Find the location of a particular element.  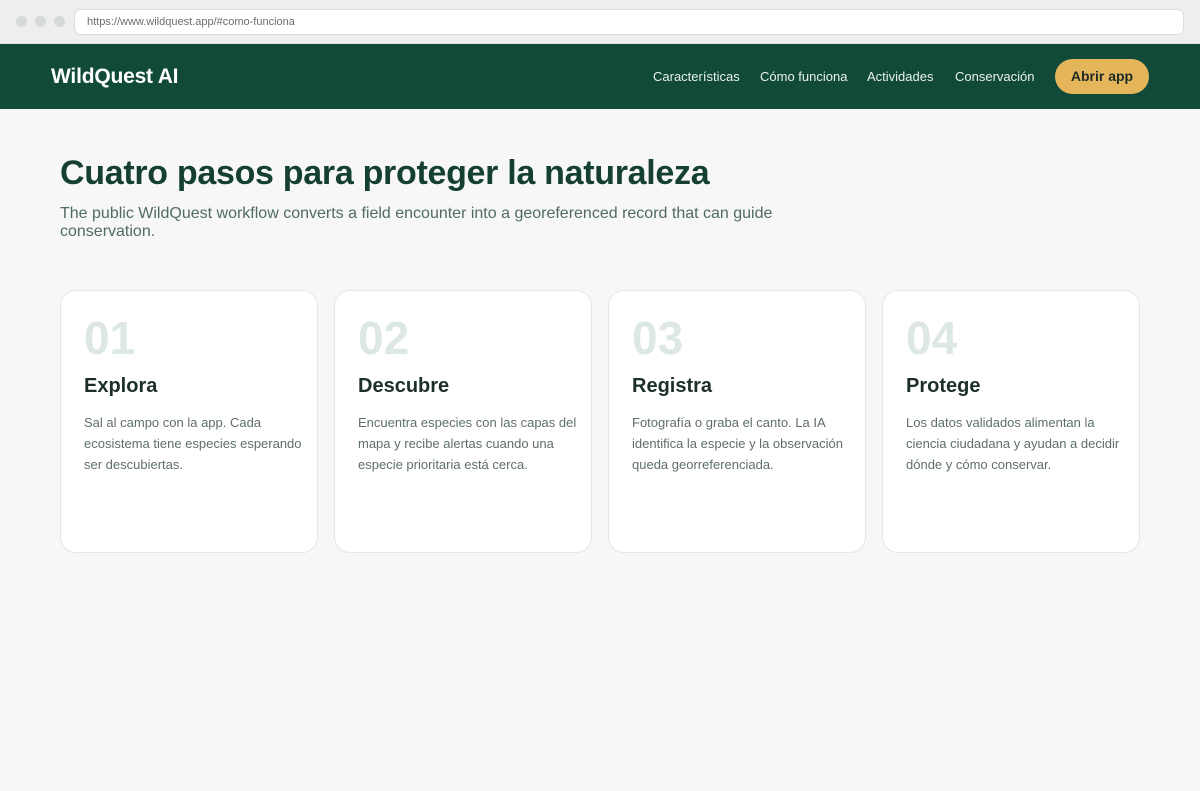

browser-chrome: https://www.wildquest.app/#como-funciona is located at coordinates (600, 22).